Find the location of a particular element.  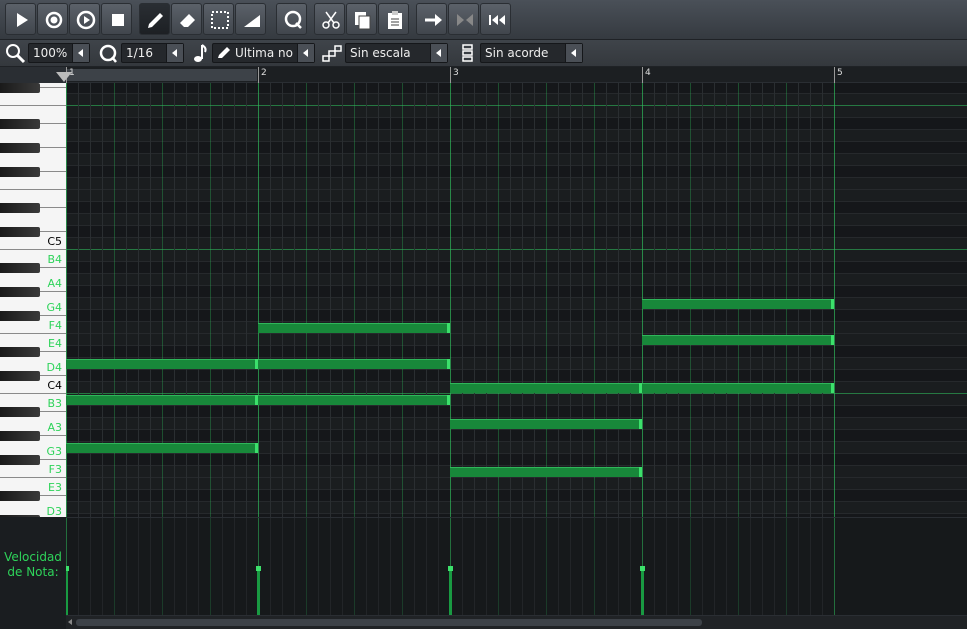

mirror-button is located at coordinates (463, 19).